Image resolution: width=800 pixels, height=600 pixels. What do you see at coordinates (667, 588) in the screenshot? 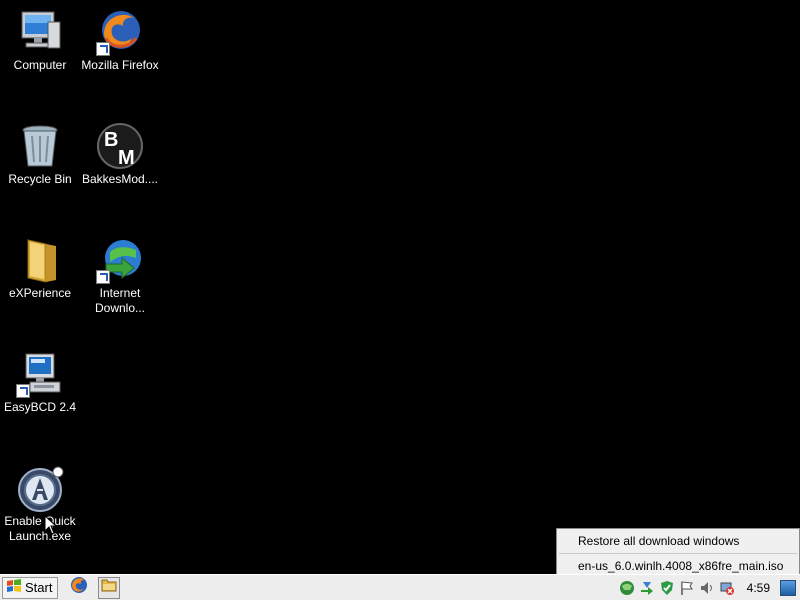
I see `shield-icon` at bounding box center [667, 588].